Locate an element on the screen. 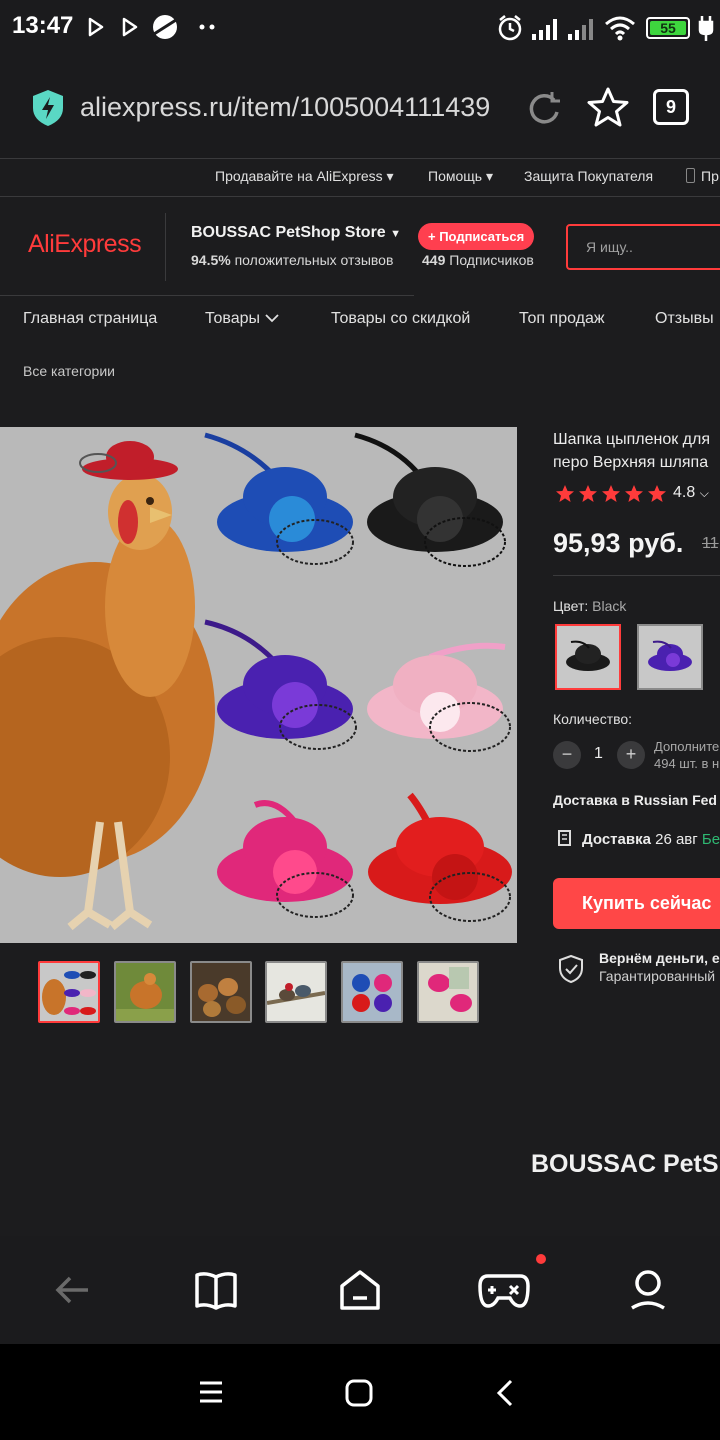  status-bar: 13:47 55 is located at coordinates (360, 28).